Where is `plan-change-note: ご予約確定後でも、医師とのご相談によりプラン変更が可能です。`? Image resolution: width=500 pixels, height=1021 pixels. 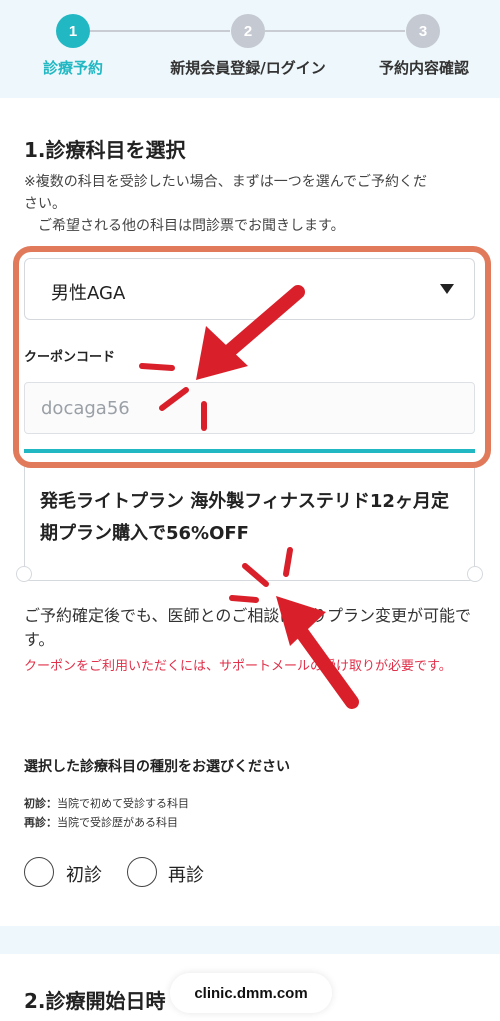
plan-change-note: ご予約確定後でも、医師とのご相談によりプラン変更が可能です。 is located at coordinates (248, 627).